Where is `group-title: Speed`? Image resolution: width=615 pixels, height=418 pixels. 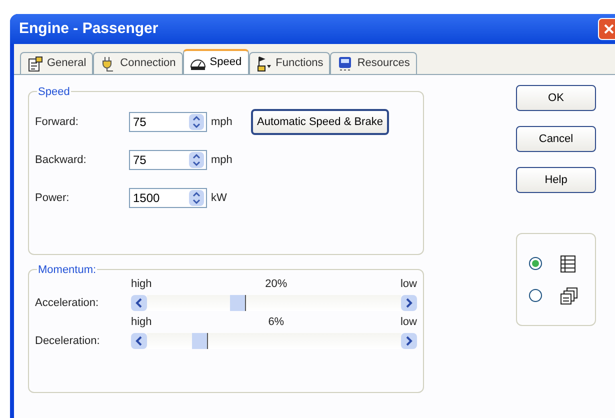 group-title: Speed is located at coordinates (54, 92).